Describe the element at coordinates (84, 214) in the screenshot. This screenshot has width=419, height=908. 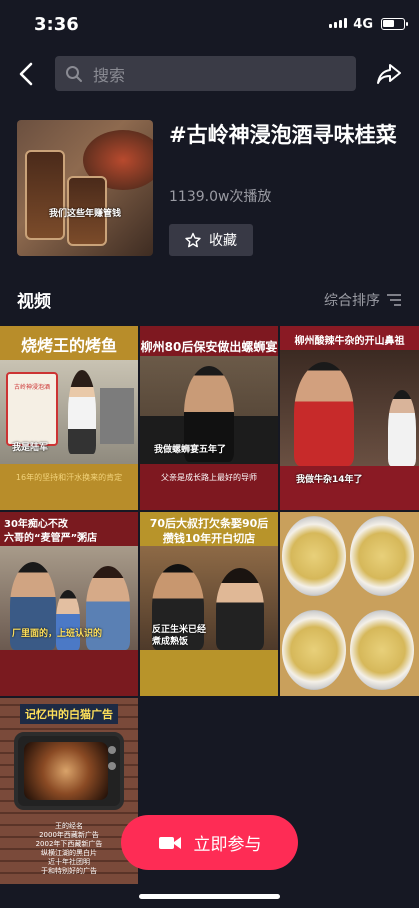
I see `cover-caption: 我们这些年赚管钱` at that location.